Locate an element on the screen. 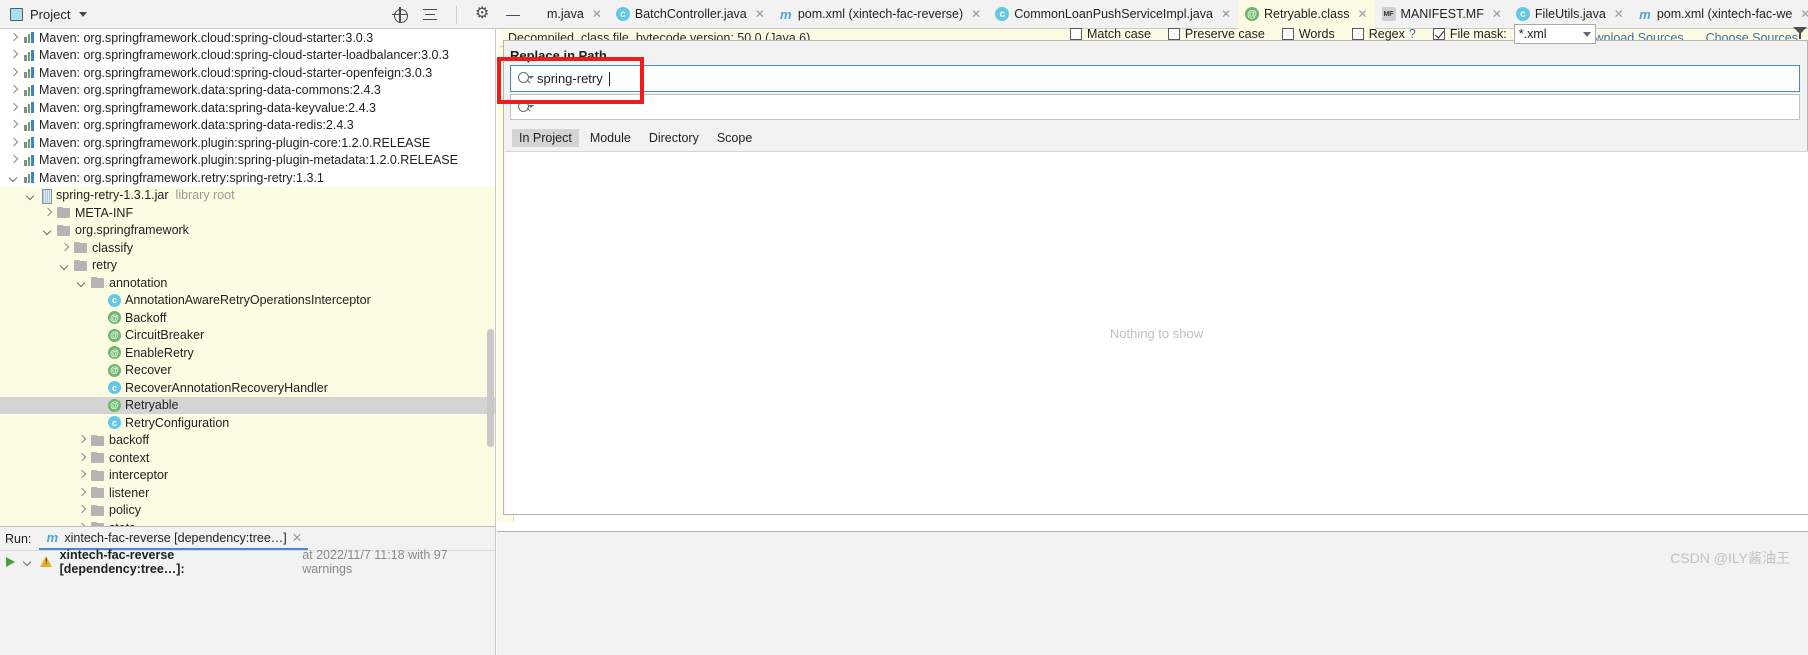 This screenshot has height=655, width=1808. tree-row: @ EnableRetry is located at coordinates (247, 353).